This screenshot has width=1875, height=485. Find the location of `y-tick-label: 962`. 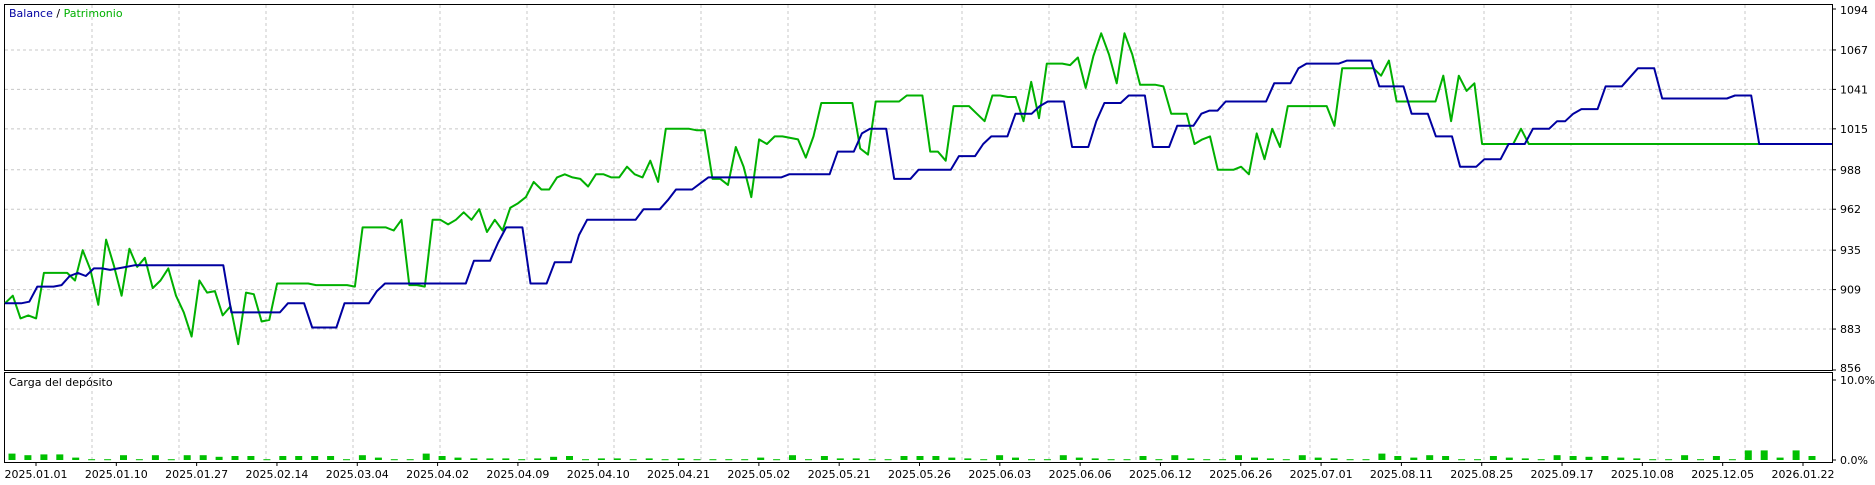

y-tick-label: 962 is located at coordinates (1850, 209).